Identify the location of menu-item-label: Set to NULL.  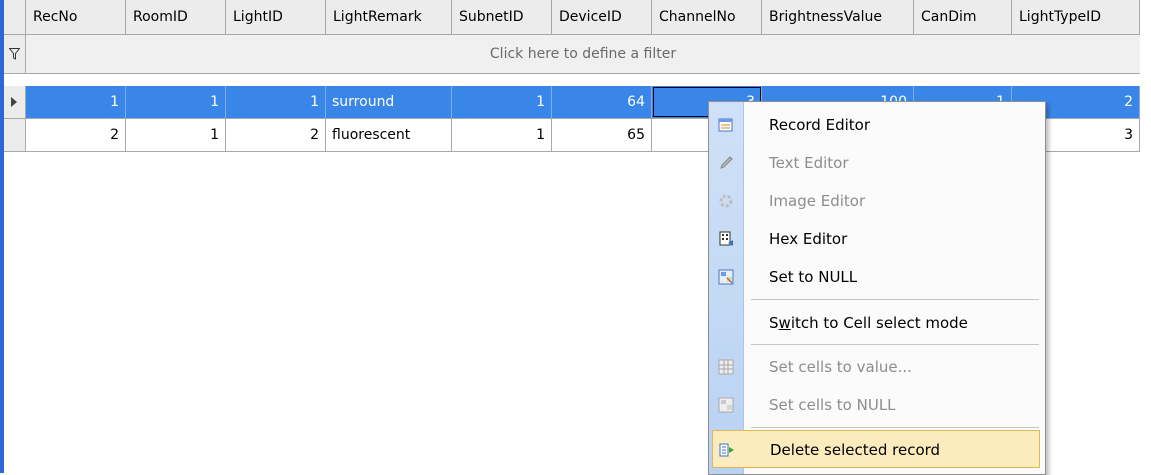
(813, 277).